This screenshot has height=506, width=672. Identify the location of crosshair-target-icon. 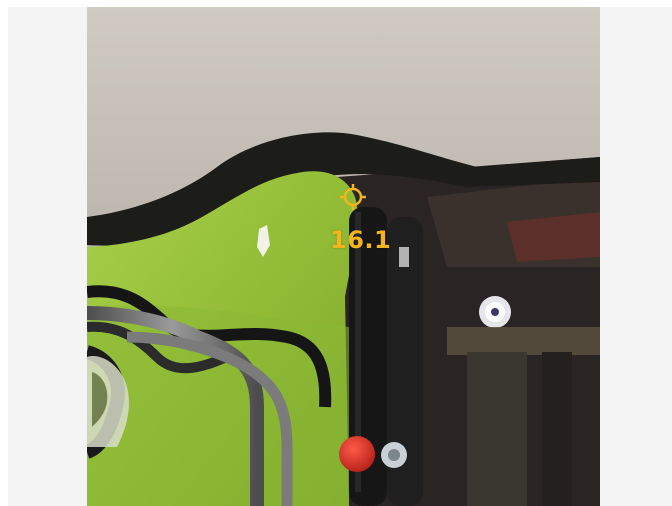
(353, 197).